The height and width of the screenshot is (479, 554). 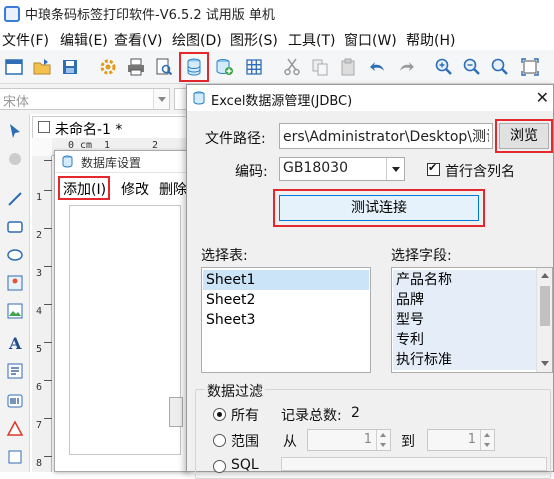 What do you see at coordinates (180, 99) in the screenshot?
I see `font-size-combo` at bounding box center [180, 99].